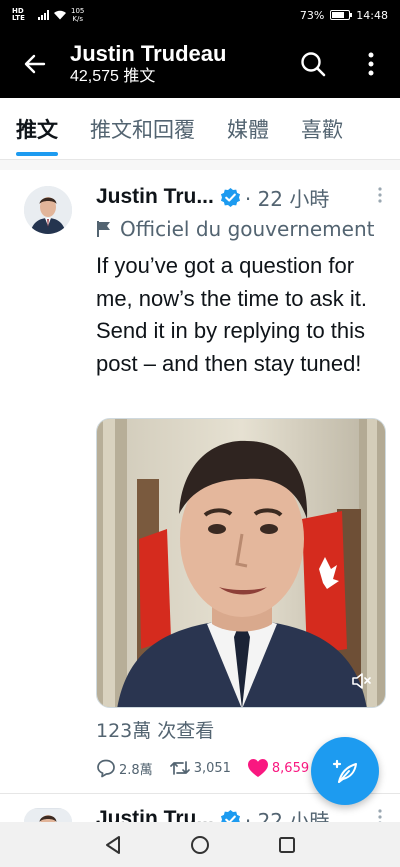 The height and width of the screenshot is (867, 400). What do you see at coordinates (200, 165) in the screenshot?
I see `section-divider` at bounding box center [200, 165].